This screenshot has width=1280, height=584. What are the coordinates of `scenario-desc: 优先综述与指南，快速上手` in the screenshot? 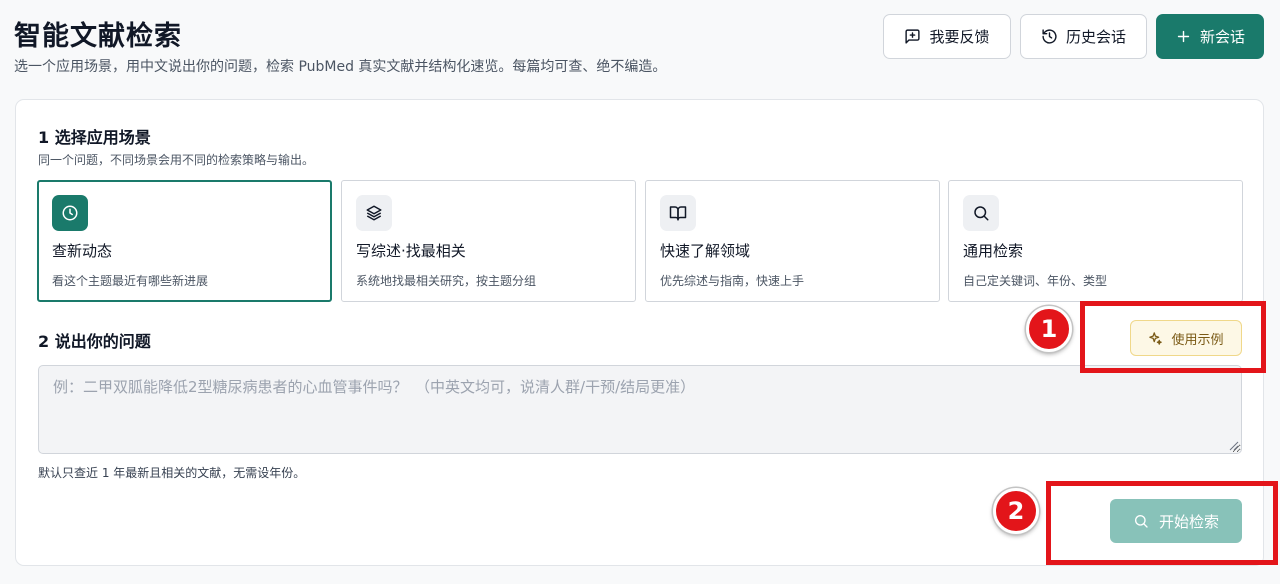 It's located at (732, 281).